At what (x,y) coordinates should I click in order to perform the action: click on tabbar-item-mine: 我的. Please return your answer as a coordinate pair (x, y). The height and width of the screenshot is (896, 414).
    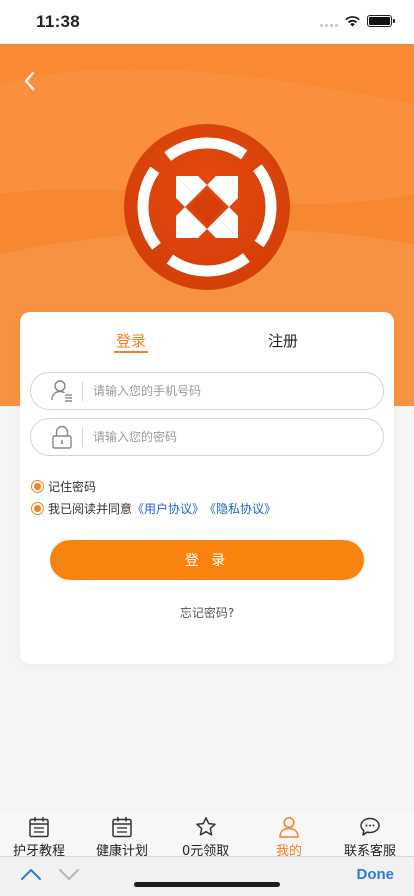
    Looking at the image, I should click on (289, 837).